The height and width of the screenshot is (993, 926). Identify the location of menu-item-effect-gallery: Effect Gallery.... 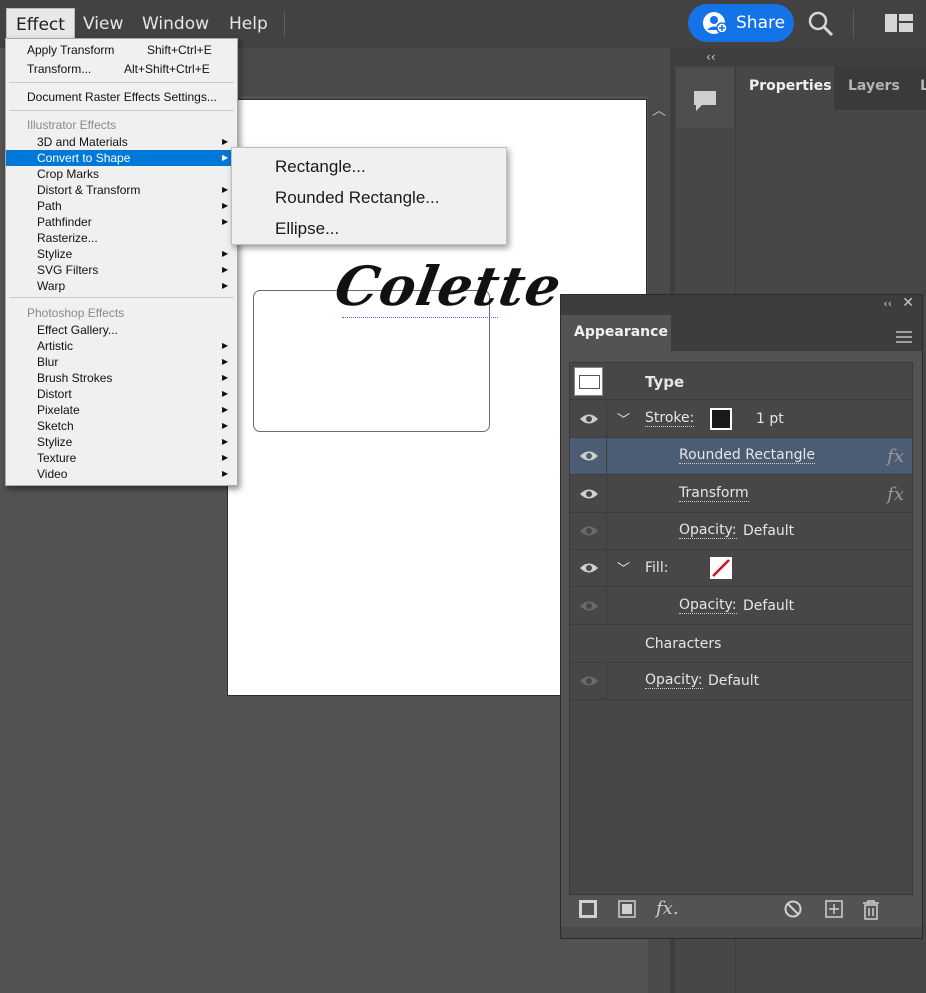
(121, 330).